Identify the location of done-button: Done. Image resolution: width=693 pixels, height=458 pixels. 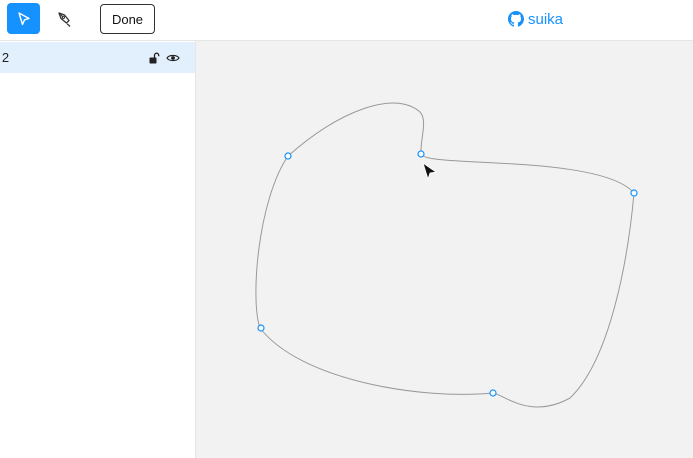
(127, 19).